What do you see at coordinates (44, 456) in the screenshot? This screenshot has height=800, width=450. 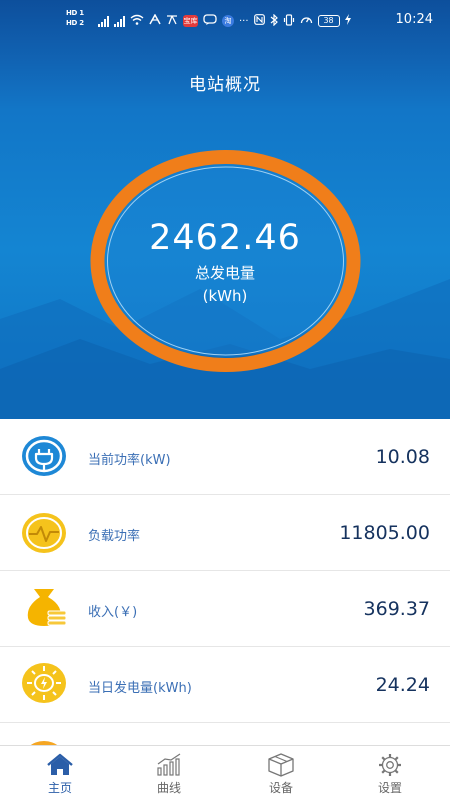 I see `plug-icon` at bounding box center [44, 456].